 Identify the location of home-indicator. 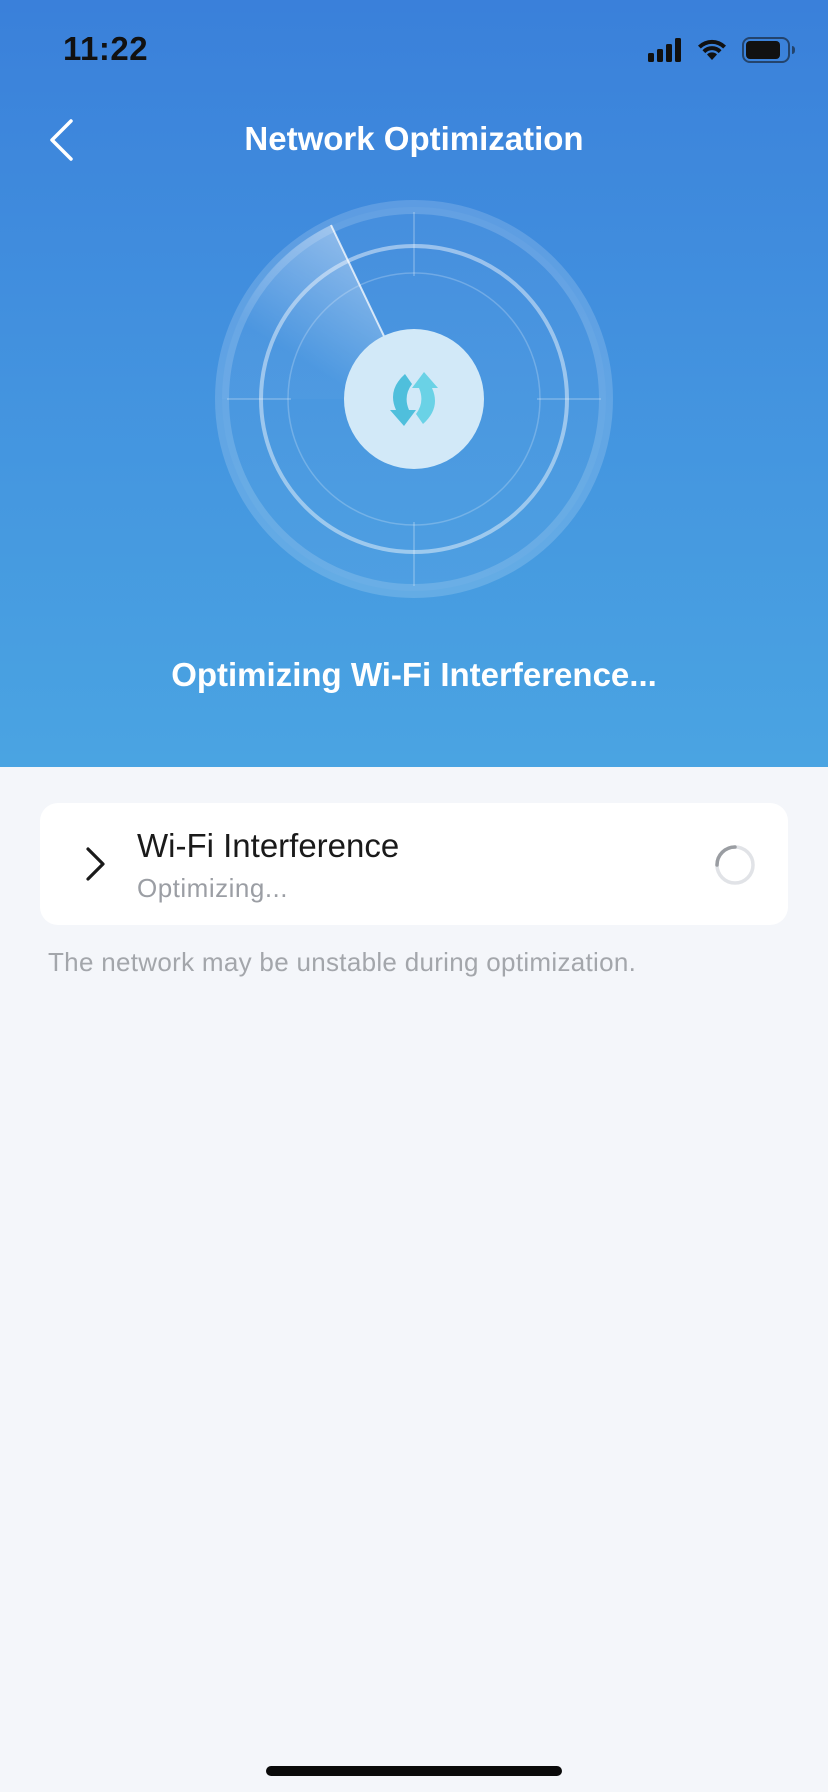
(414, 1771).